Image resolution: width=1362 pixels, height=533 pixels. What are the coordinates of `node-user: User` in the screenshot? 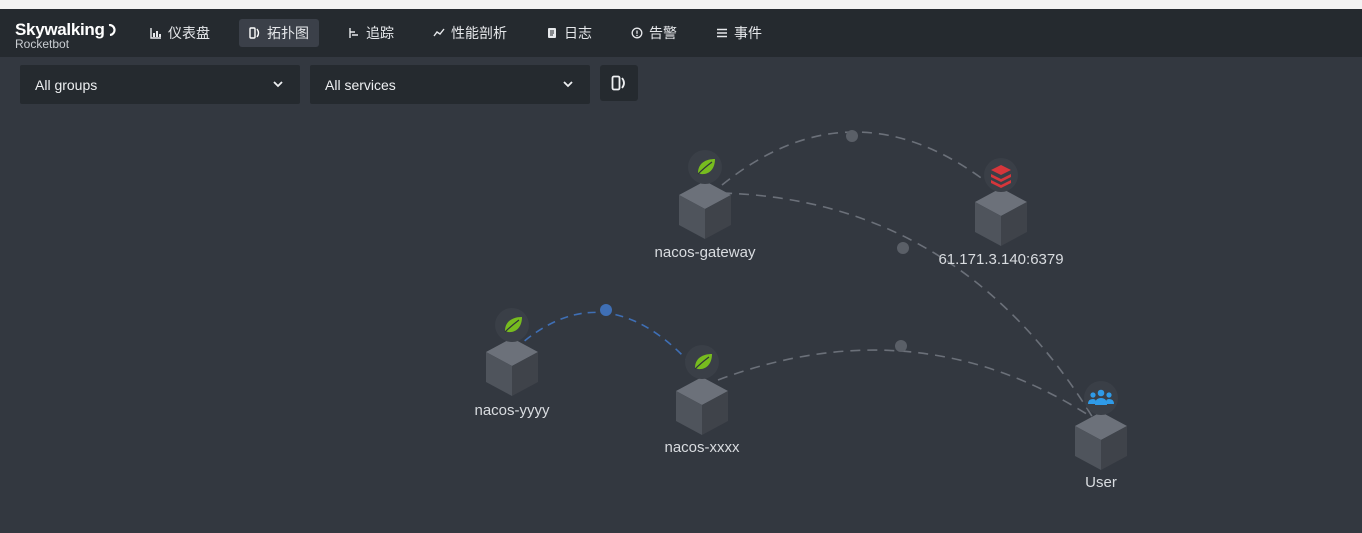 It's located at (1101, 436).